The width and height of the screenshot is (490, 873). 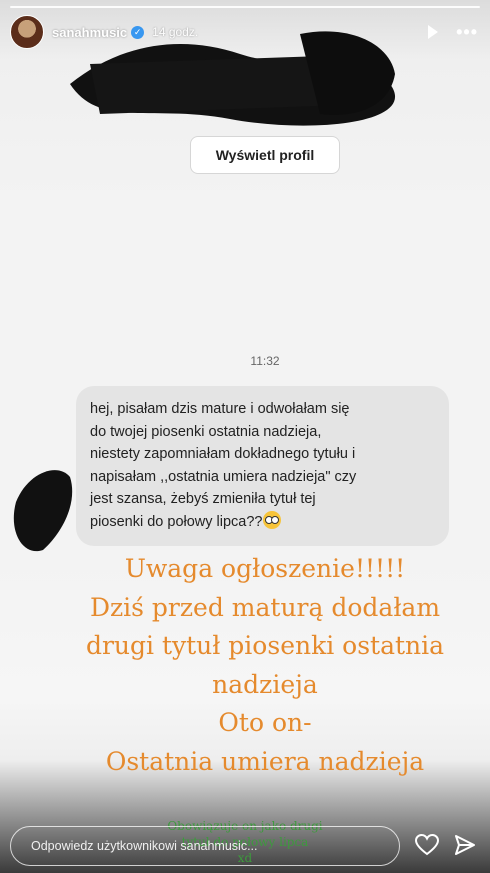 I want to click on message-line: piosenki do połowy lipca??, so click(x=176, y=521).